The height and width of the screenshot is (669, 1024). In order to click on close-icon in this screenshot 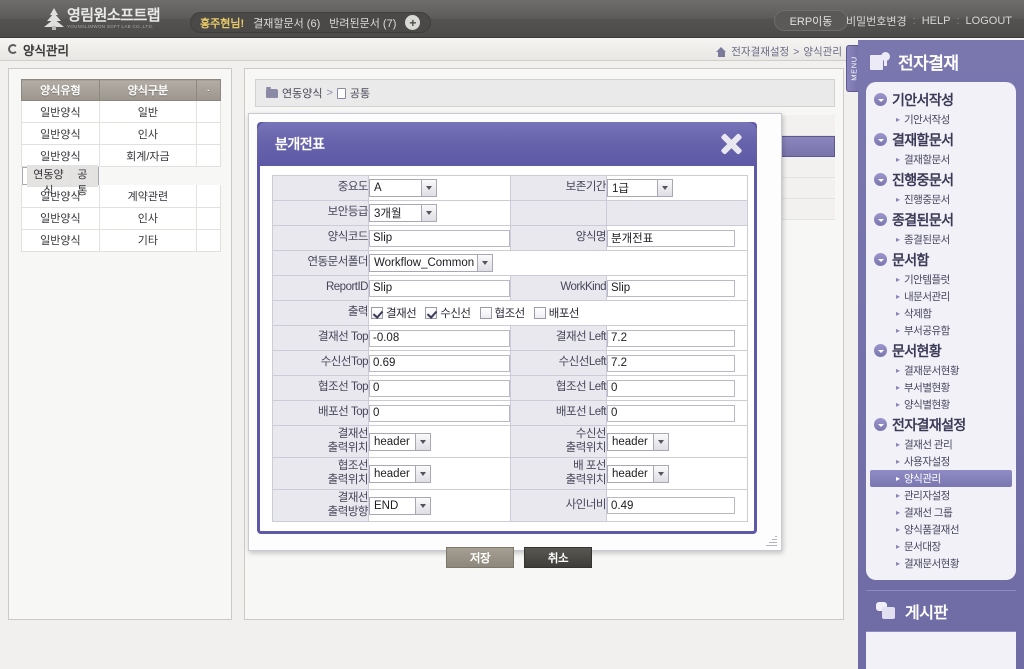, I will do `click(731, 144)`.